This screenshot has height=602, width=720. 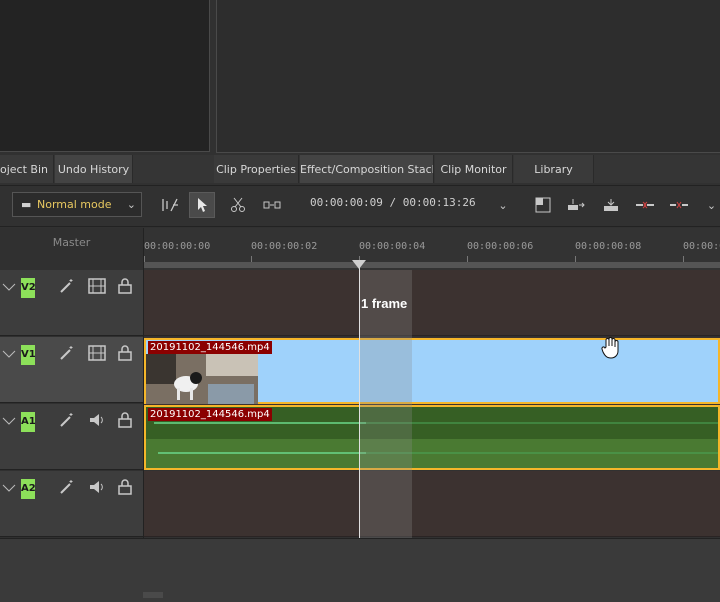 What do you see at coordinates (432, 265) in the screenshot?
I see `ruler-zone-bar` at bounding box center [432, 265].